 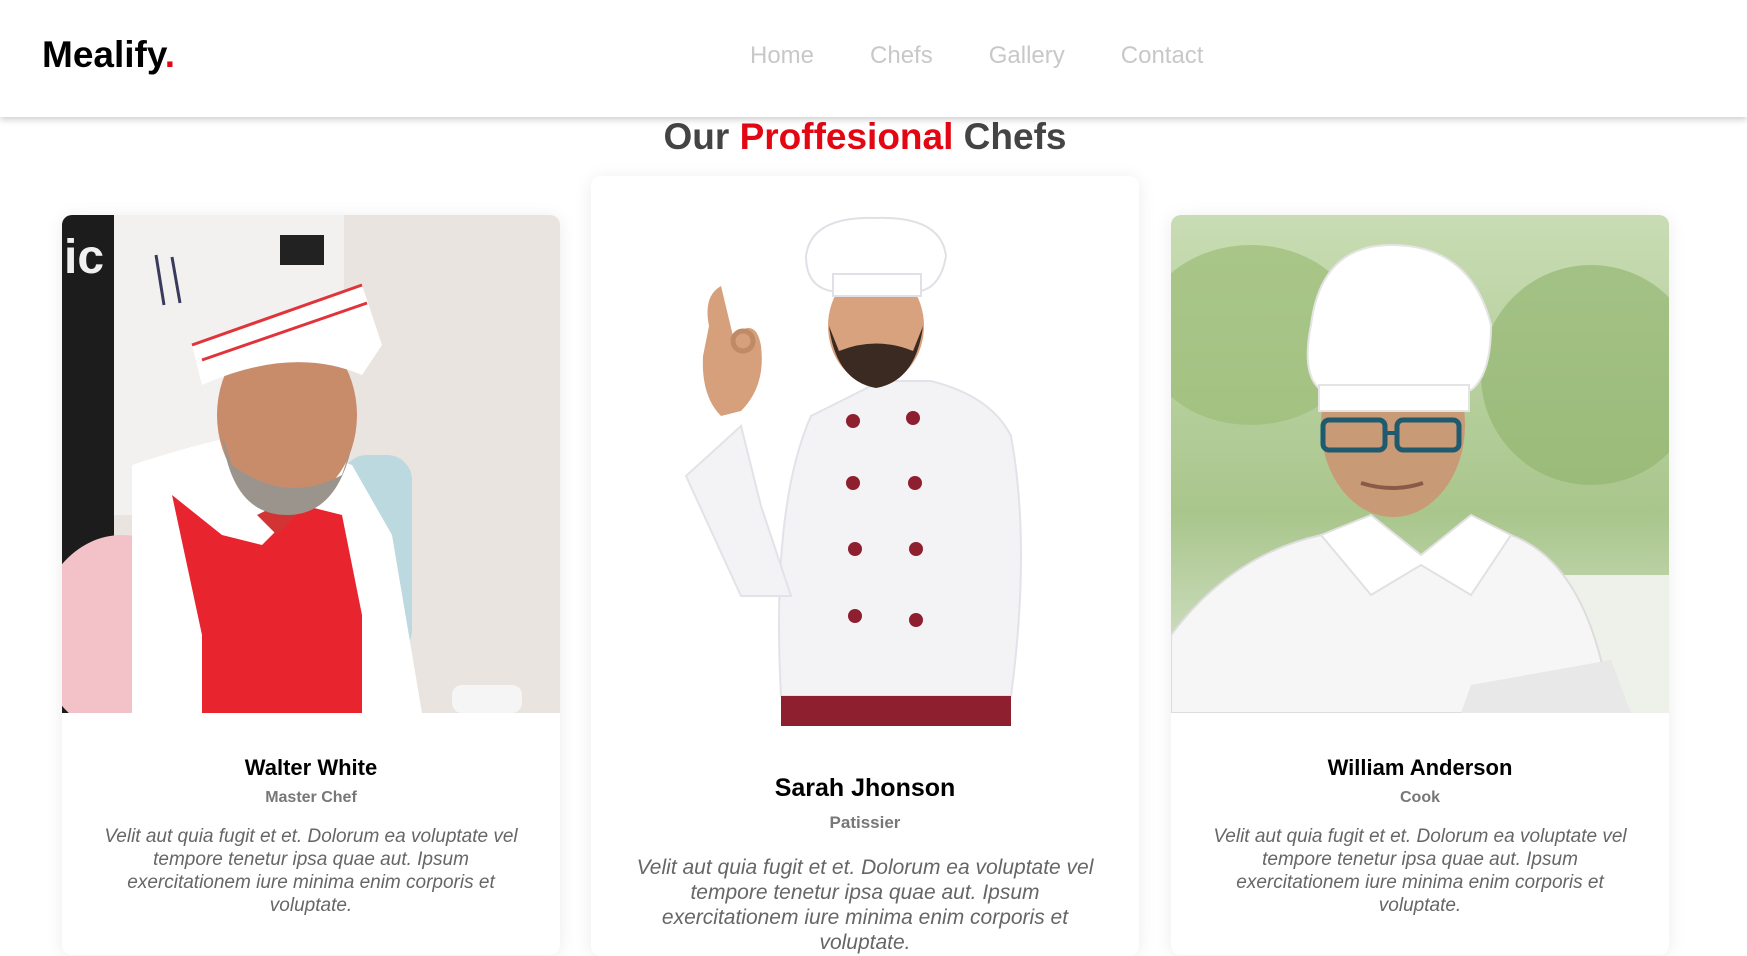 I want to click on nav-link-chefs: Chefs, so click(x=901, y=56).